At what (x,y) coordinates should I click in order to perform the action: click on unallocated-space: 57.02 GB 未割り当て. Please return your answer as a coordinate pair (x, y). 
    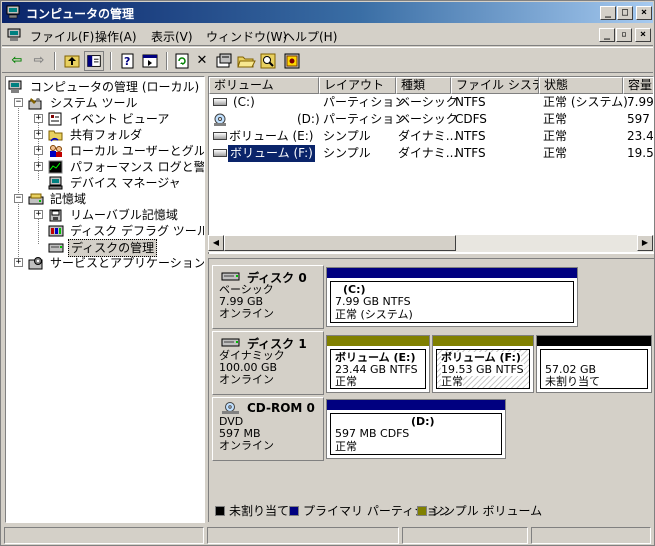
    Looking at the image, I should click on (594, 364).